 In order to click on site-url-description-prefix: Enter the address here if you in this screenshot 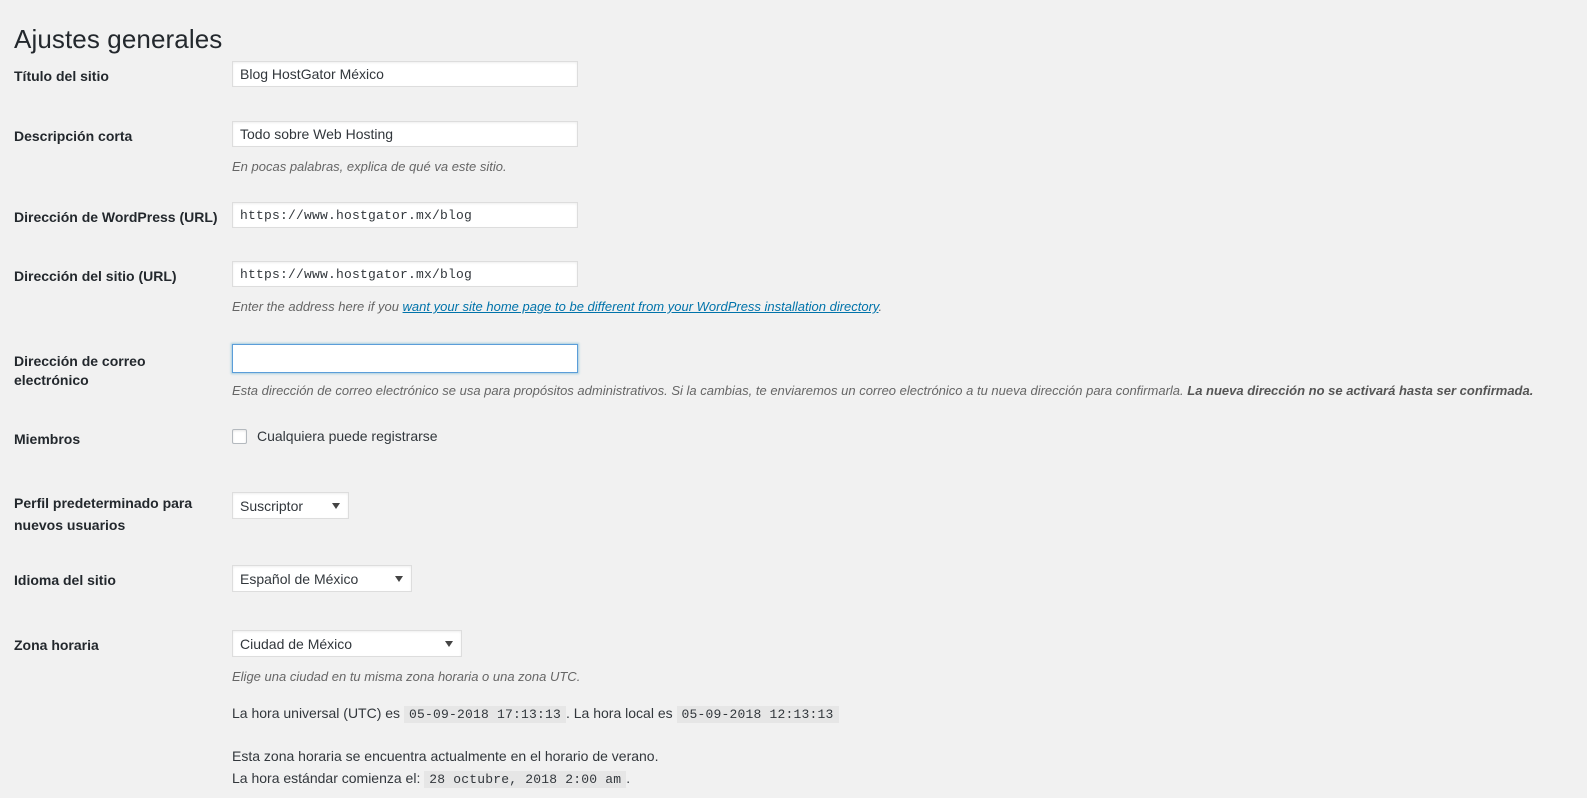, I will do `click(317, 306)`.